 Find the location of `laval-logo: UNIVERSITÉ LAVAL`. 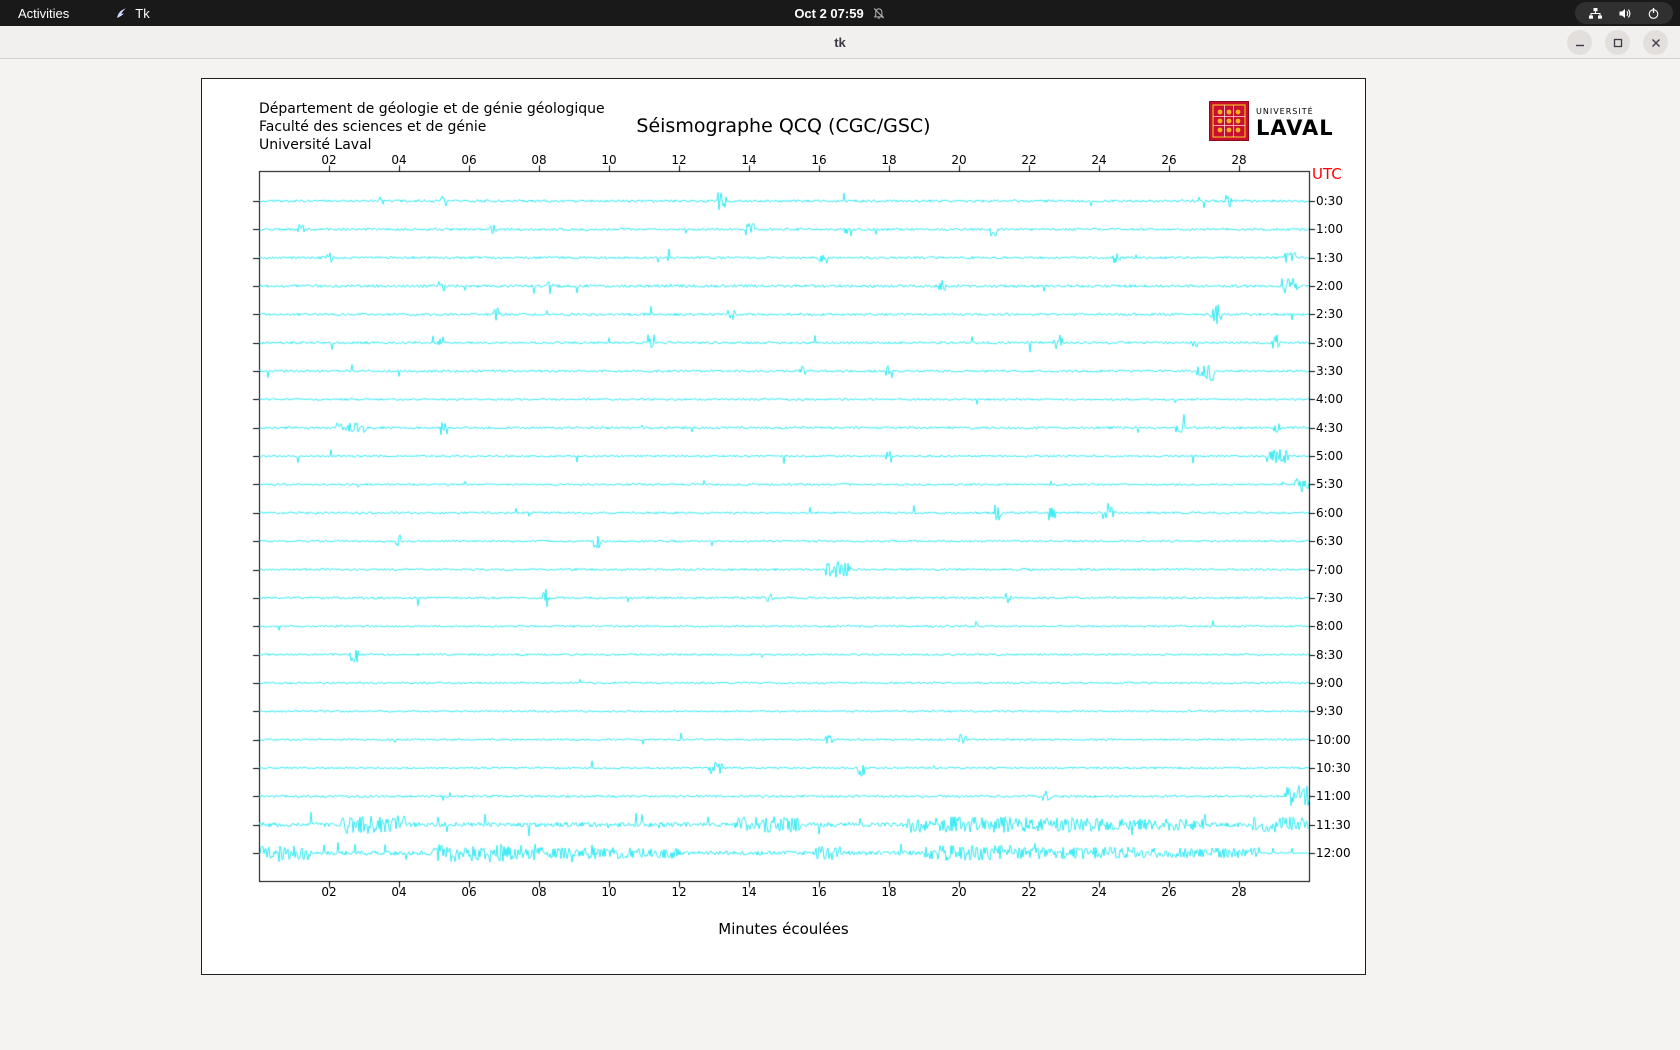

laval-logo: UNIVERSITÉ LAVAL is located at coordinates (1271, 123).